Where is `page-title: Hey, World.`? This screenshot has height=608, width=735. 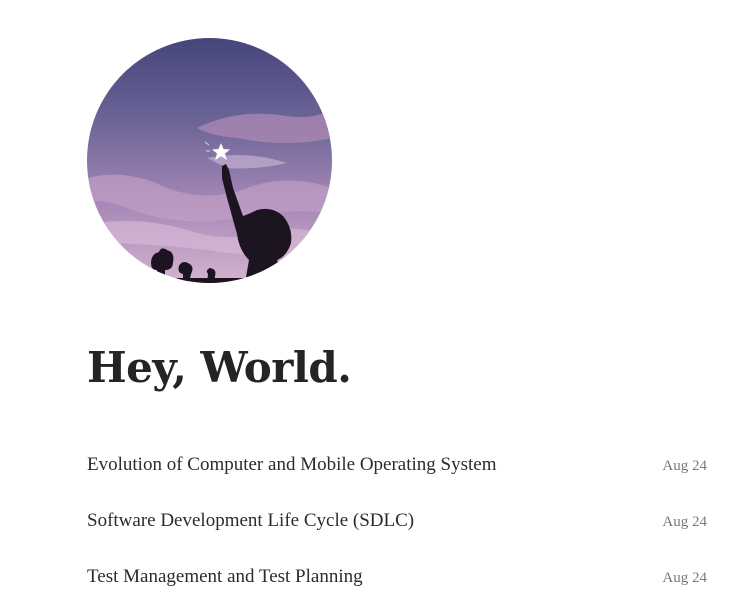
page-title: Hey, World. is located at coordinates (219, 367).